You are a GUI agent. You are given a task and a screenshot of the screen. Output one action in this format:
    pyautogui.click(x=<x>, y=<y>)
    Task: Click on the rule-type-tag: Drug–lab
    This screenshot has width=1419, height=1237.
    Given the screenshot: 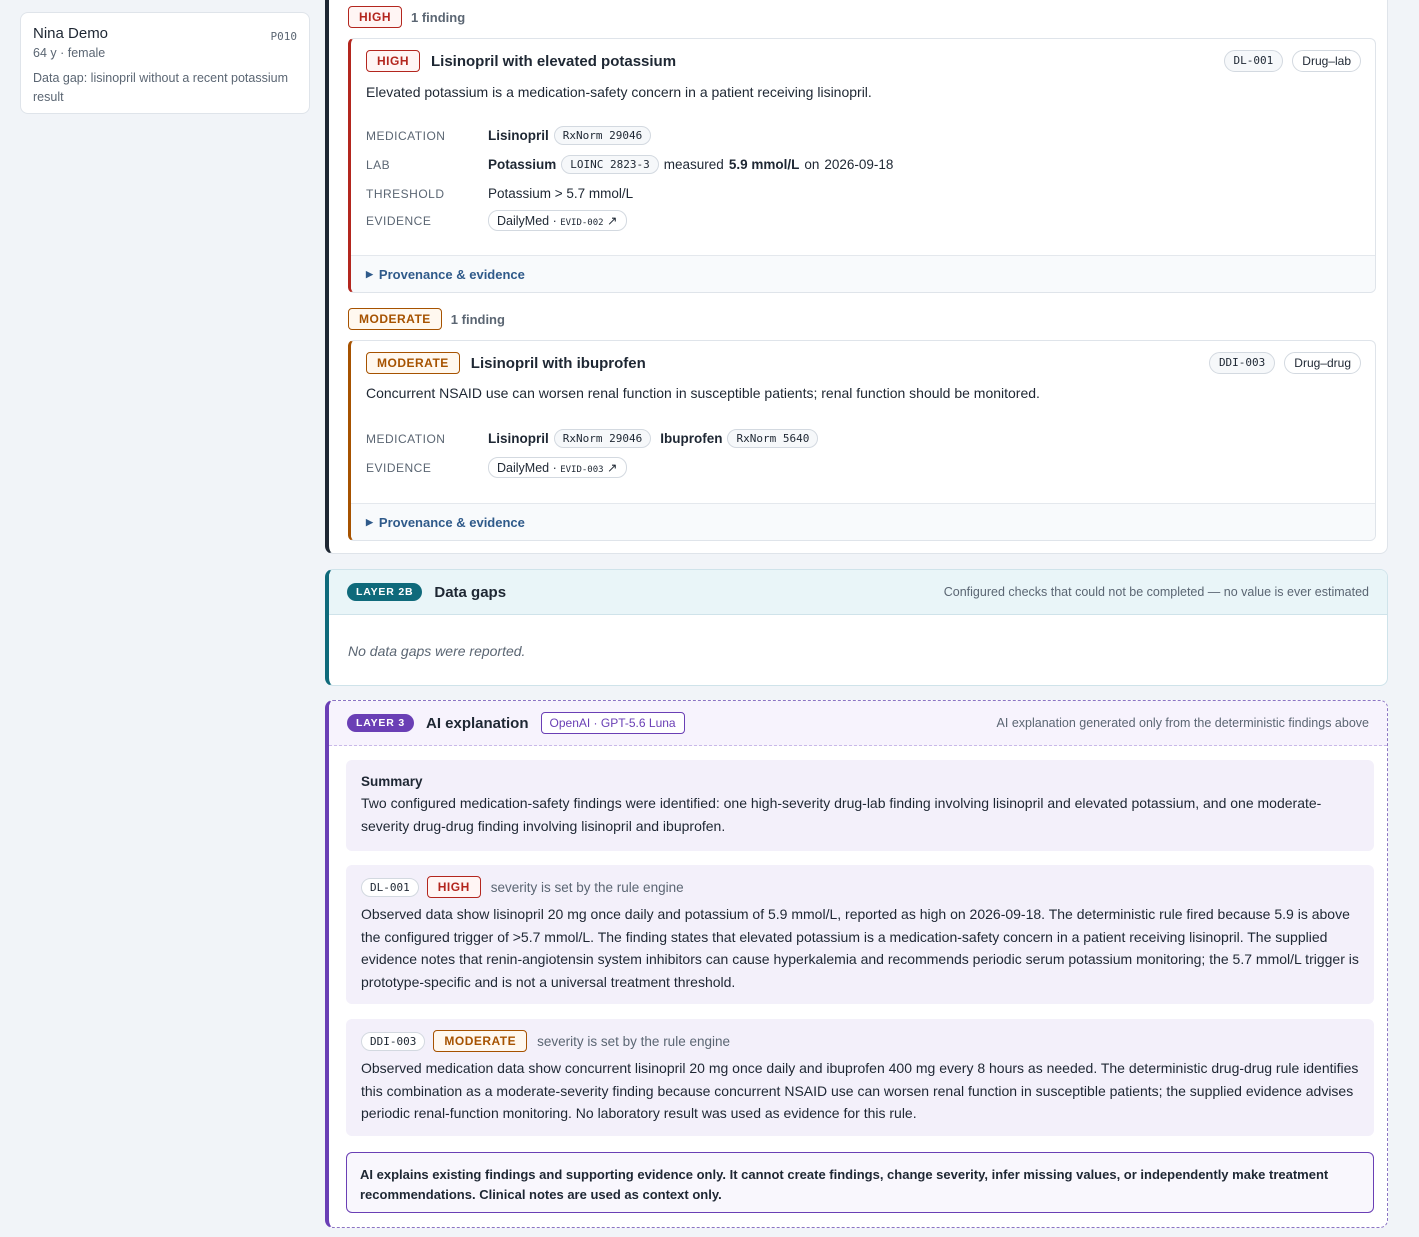 What is the action you would take?
    pyautogui.click(x=1326, y=61)
    